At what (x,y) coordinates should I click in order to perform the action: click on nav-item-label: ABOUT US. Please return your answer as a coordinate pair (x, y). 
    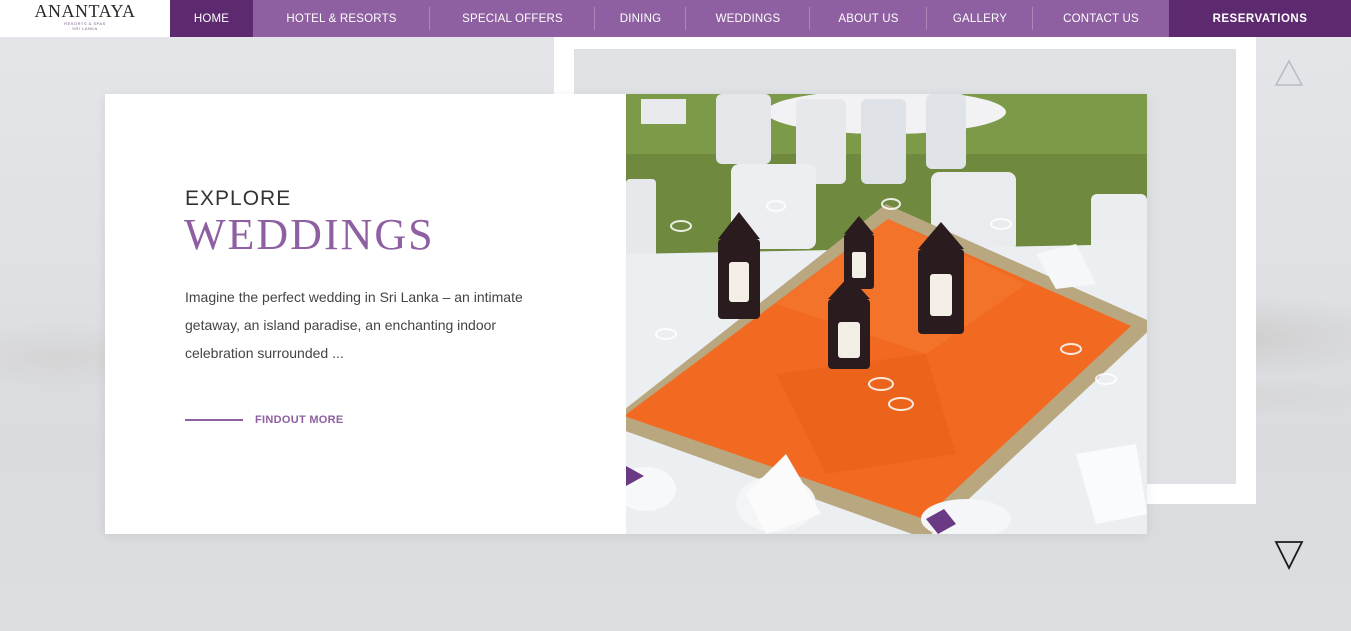
    Looking at the image, I should click on (868, 18).